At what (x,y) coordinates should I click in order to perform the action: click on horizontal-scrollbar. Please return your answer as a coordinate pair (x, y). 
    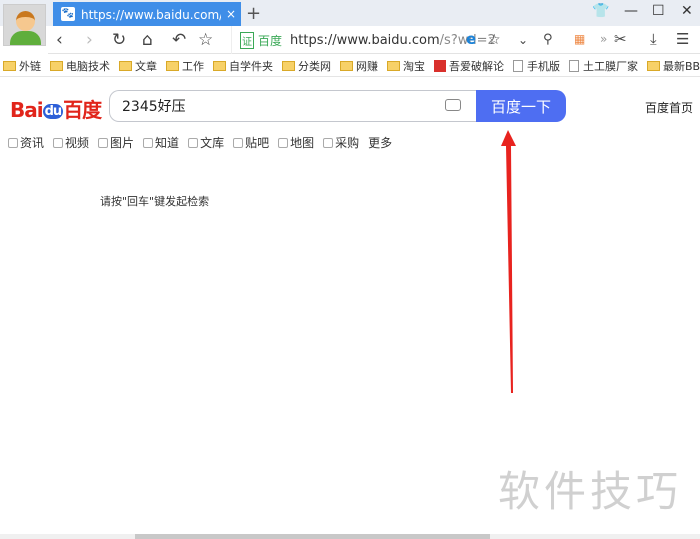
    Looking at the image, I should click on (350, 536).